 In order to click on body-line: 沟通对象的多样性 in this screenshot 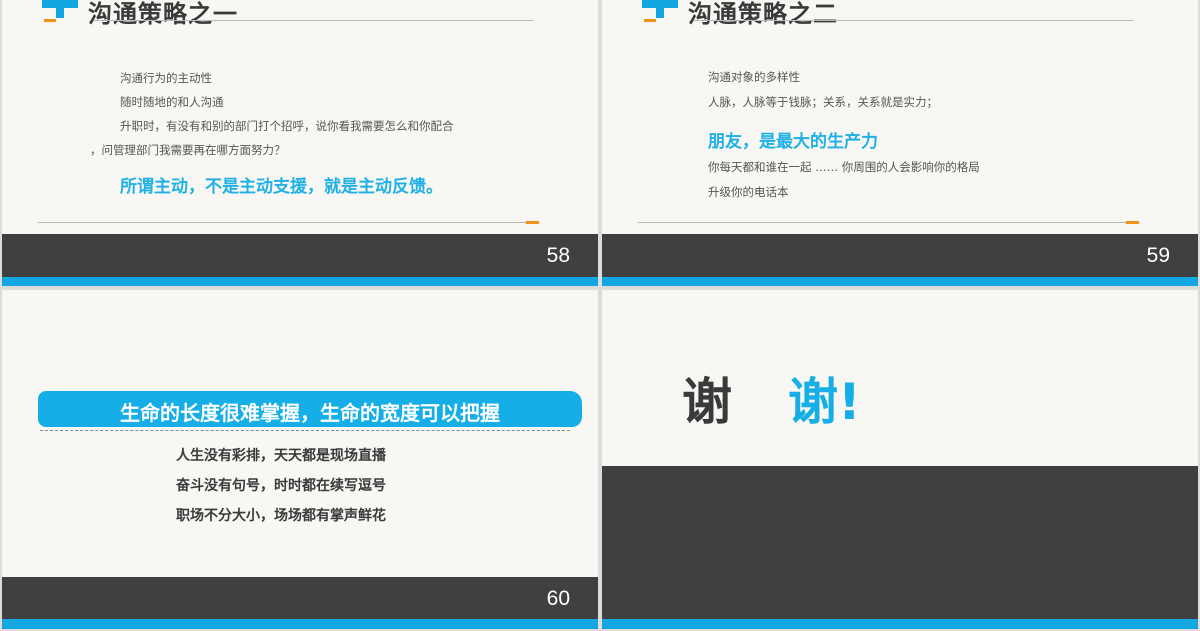, I will do `click(754, 77)`.